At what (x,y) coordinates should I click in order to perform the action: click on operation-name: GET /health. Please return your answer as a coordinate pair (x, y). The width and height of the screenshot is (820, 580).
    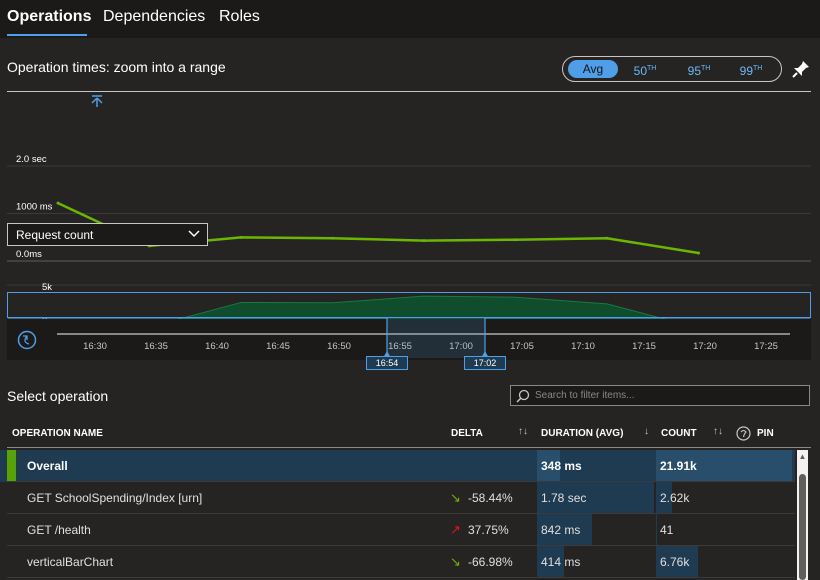
    Looking at the image, I should click on (59, 530).